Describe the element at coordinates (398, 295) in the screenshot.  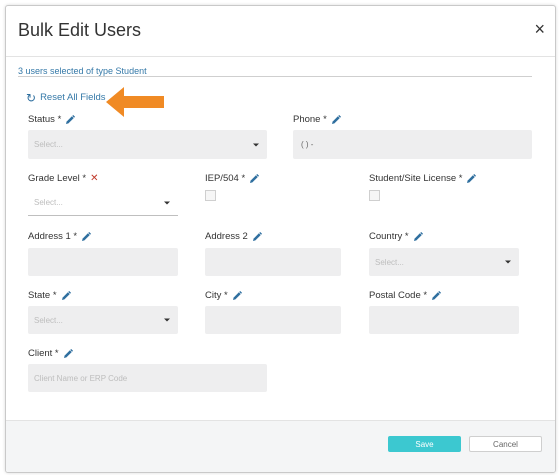
I see `postal-label-text: Postal Code *` at that location.